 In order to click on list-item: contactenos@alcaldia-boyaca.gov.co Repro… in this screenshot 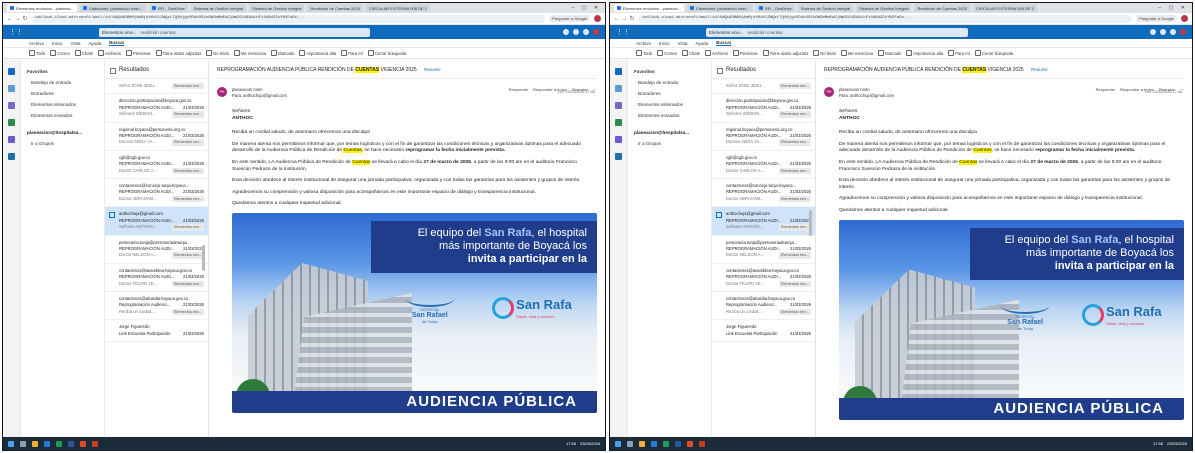, I will do `click(763, 306)`.